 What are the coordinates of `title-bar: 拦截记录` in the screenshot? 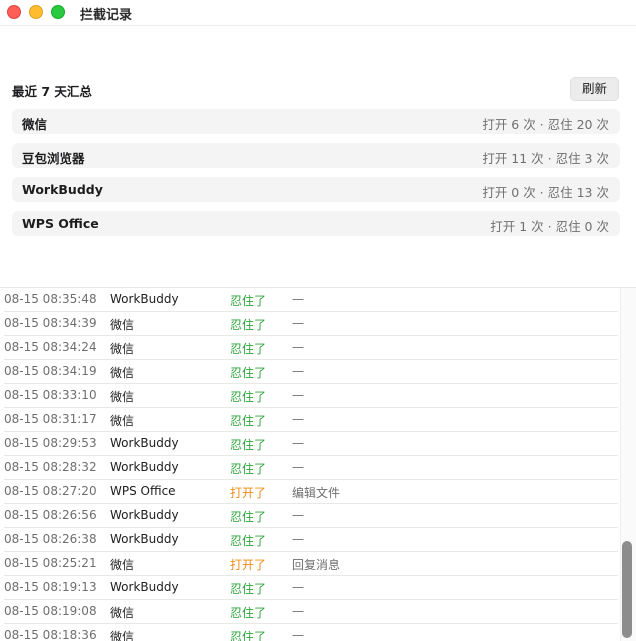 It's located at (318, 13).